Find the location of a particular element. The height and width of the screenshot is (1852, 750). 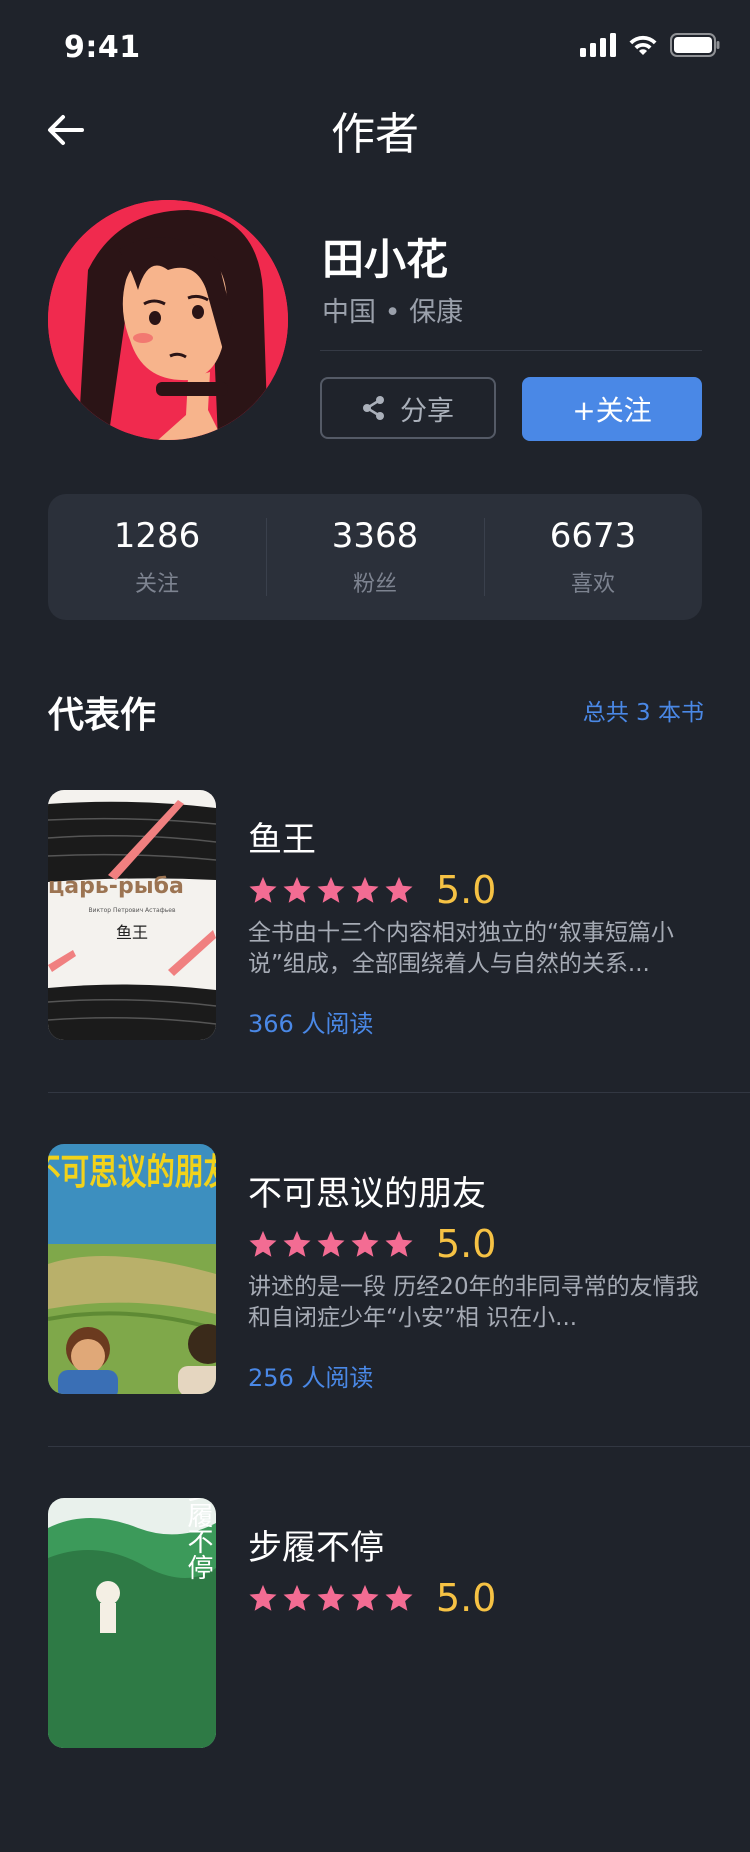

book-cover-art: царь-рыба Виктор Петрович Астафьев 鱼王 is located at coordinates (132, 915).